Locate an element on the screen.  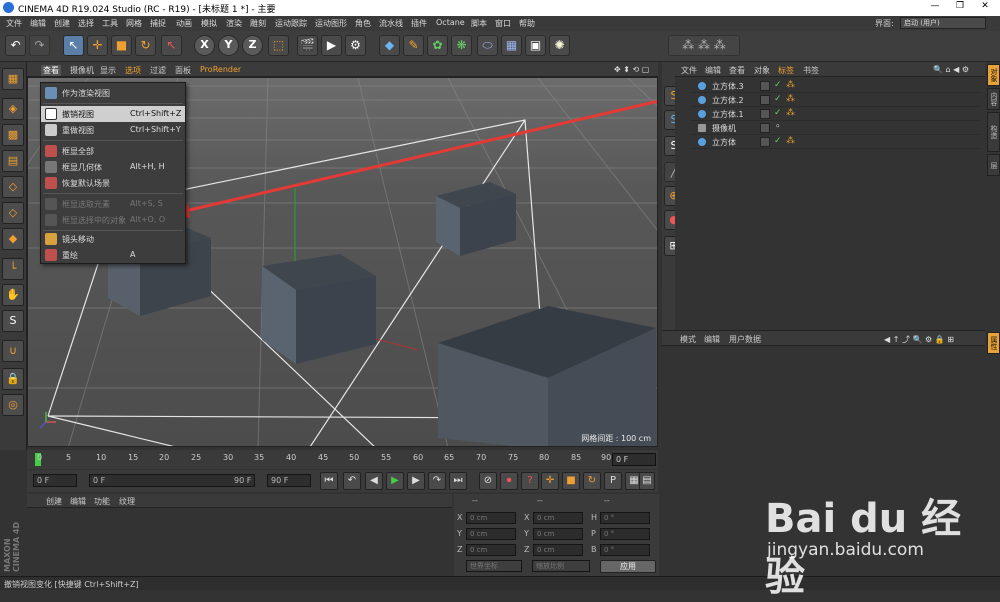
scale-icon: ■ is located at coordinates (121, 45).